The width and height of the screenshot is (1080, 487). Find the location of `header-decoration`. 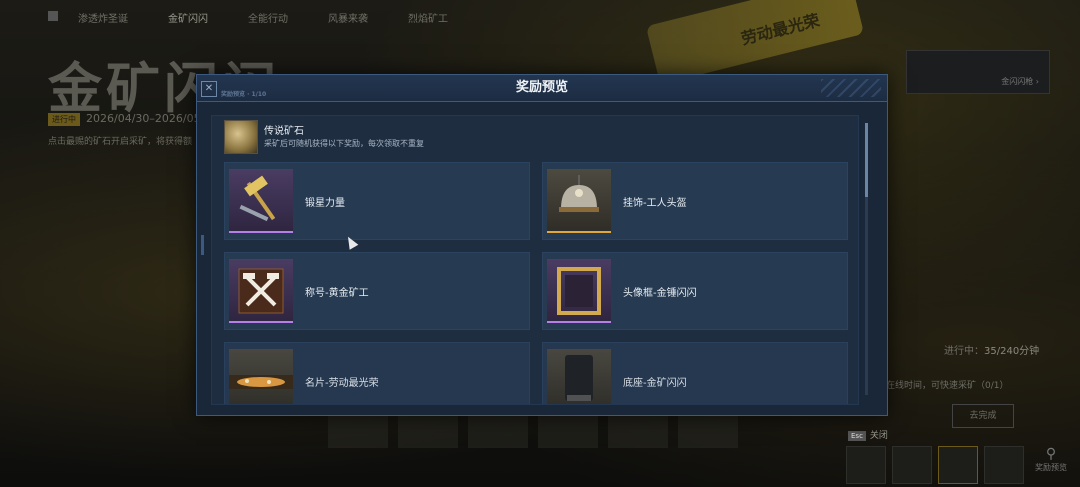

header-decoration is located at coordinates (851, 88).